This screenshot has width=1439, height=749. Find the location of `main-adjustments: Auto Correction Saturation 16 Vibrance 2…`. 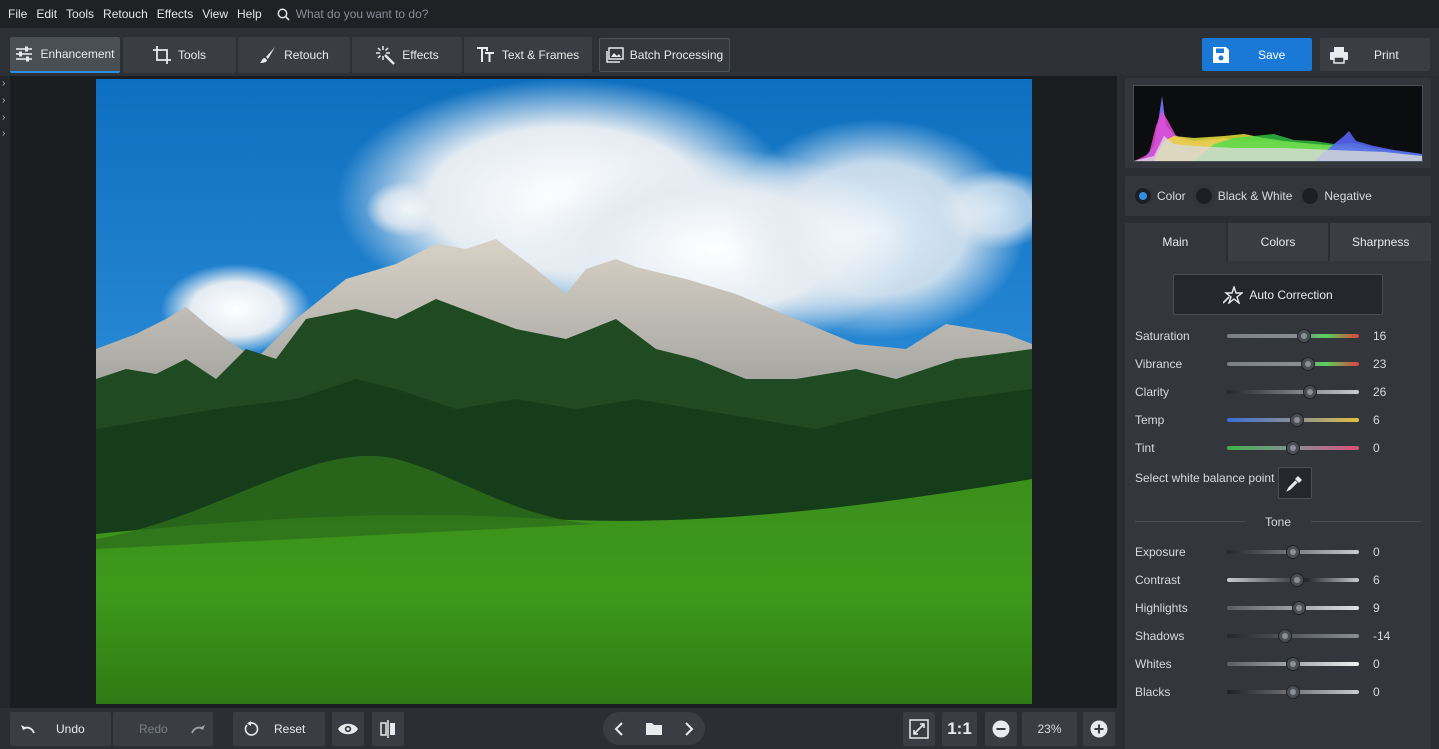

main-adjustments: Auto Correction Saturation 16 Vibrance 2… is located at coordinates (1278, 505).